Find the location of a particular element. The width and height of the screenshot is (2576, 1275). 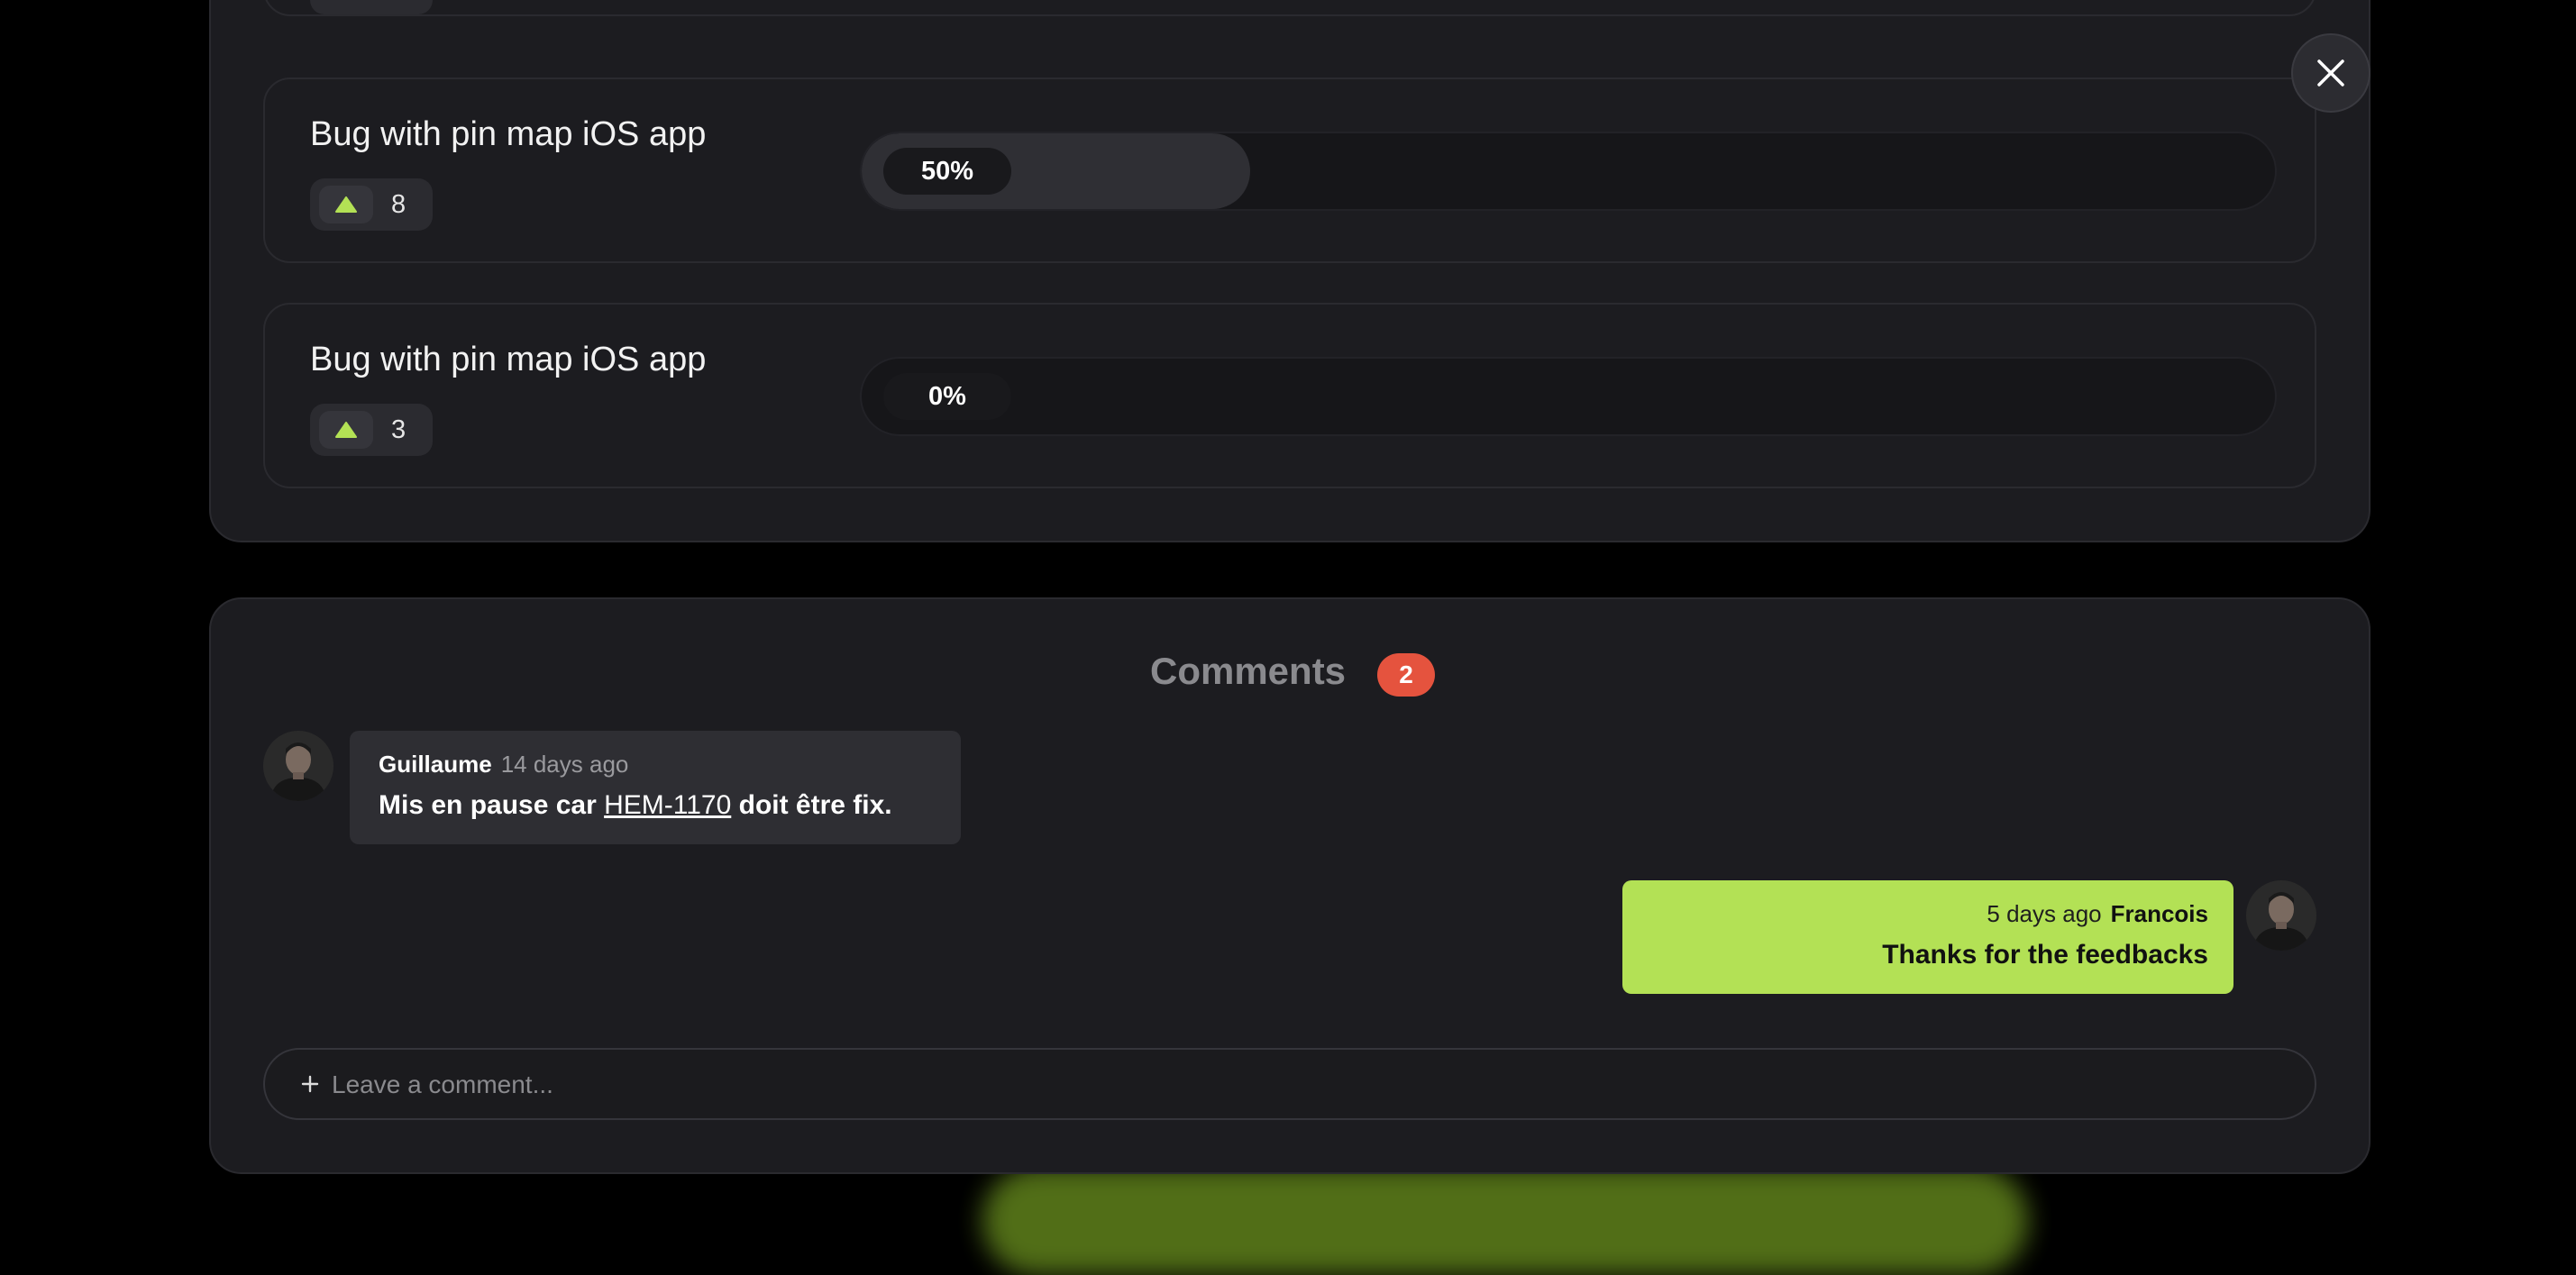

plus-icon-glyph is located at coordinates (310, 1084).